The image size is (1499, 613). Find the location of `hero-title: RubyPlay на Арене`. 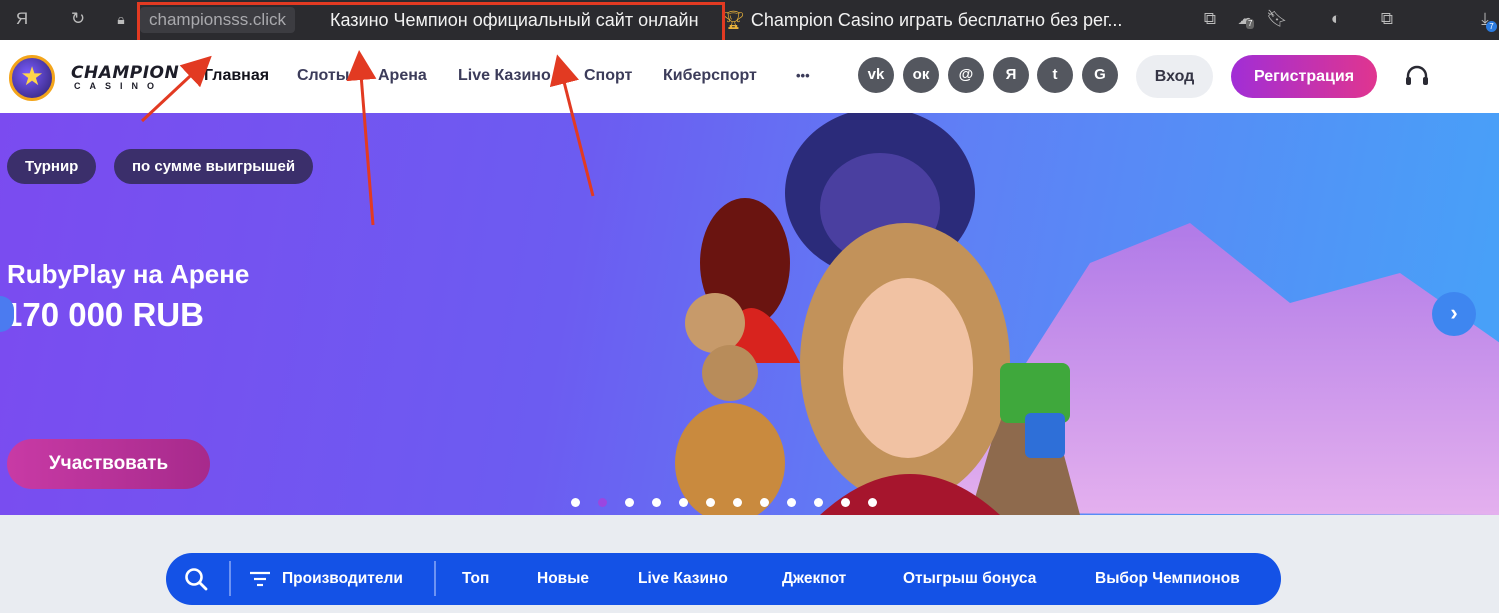

hero-title: RubyPlay на Арене is located at coordinates (128, 274).